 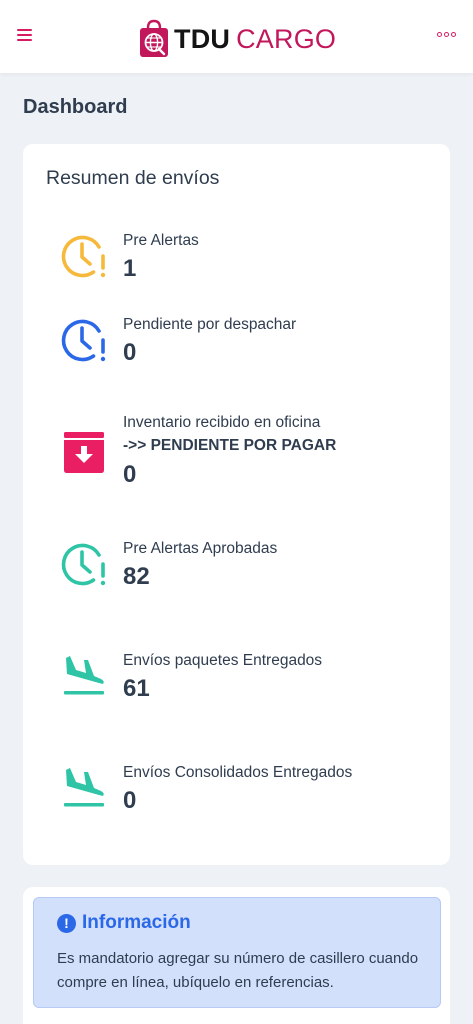 I want to click on stat-value: 1, so click(x=130, y=268).